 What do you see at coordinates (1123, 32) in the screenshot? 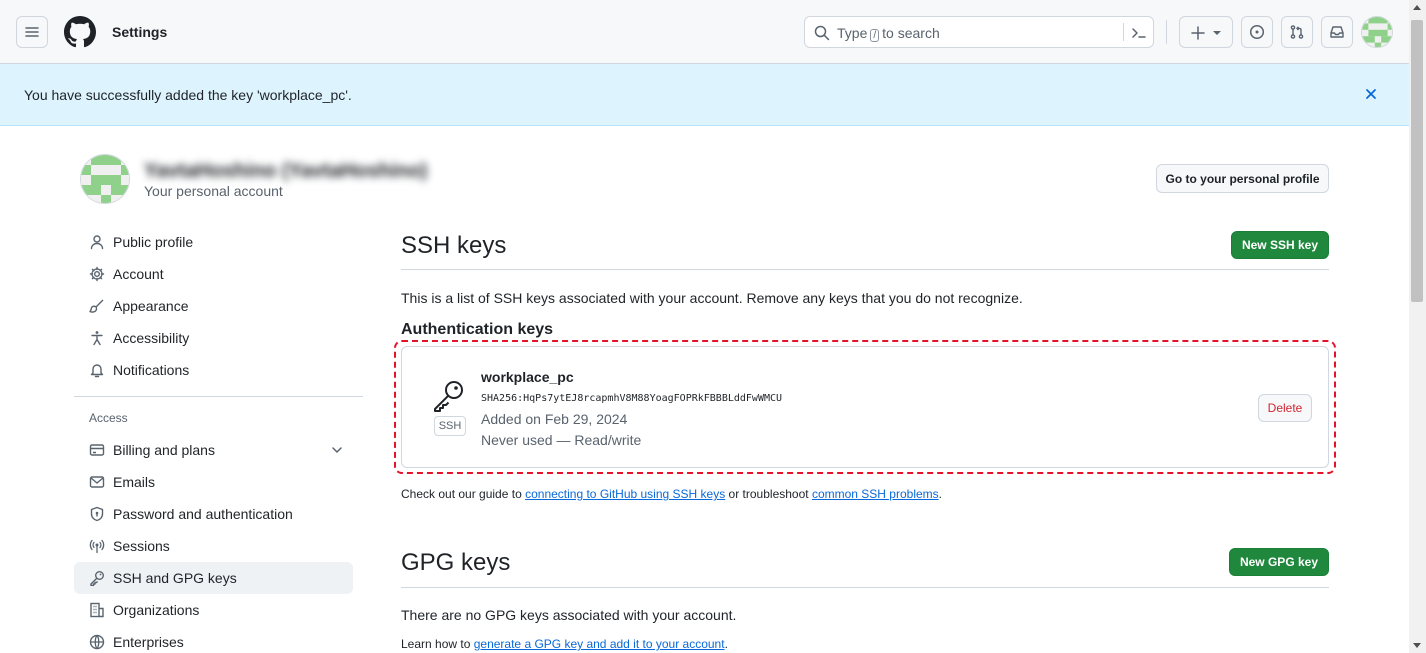
I see `search-divider` at bounding box center [1123, 32].